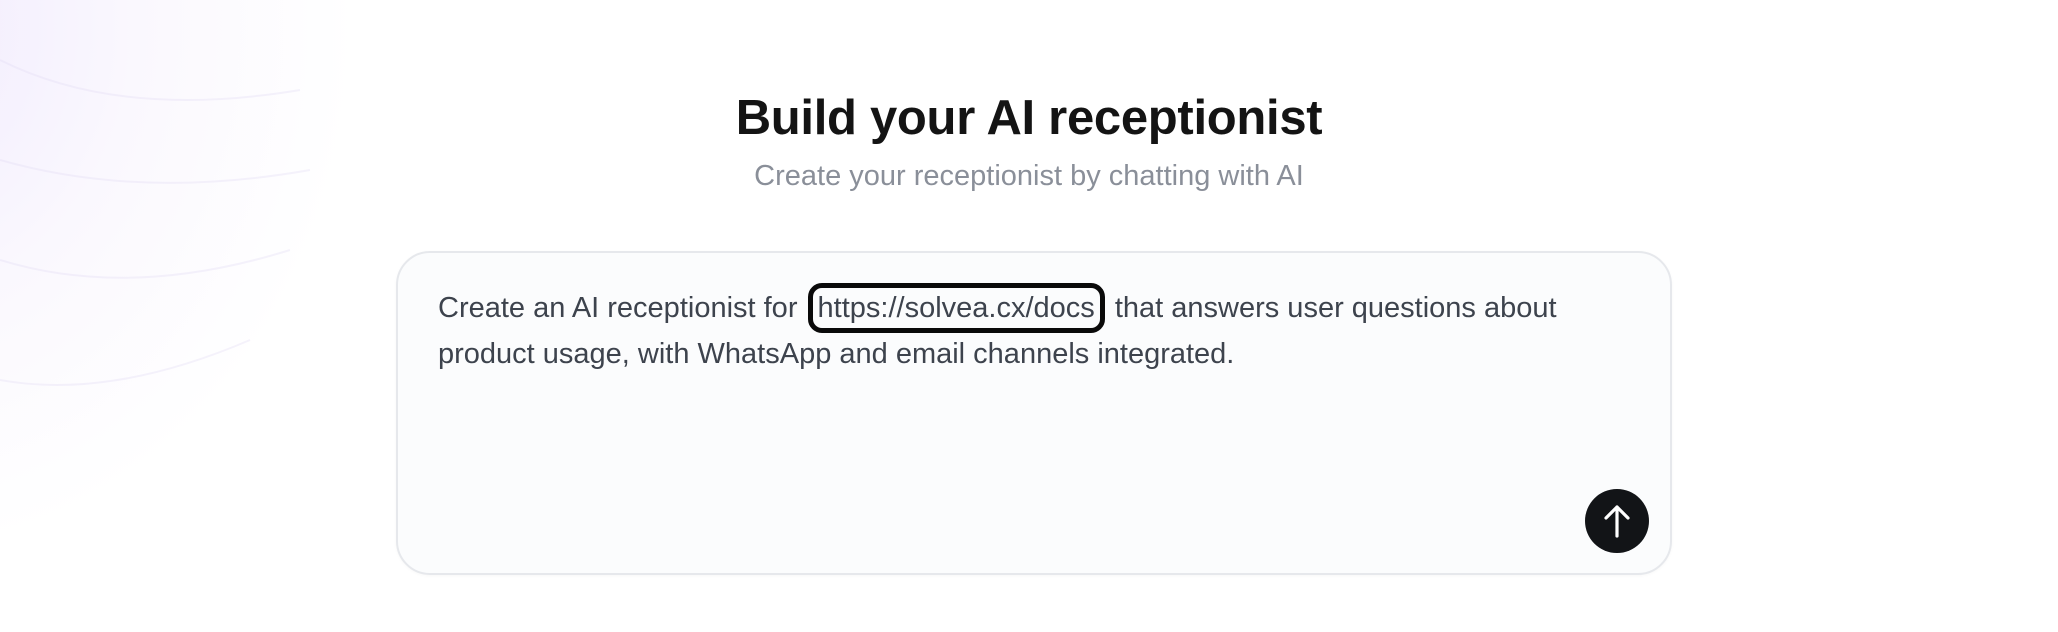 Image resolution: width=2058 pixels, height=632 pixels. I want to click on prompt-link-highlight: https://solvea.cx/docs, so click(956, 308).